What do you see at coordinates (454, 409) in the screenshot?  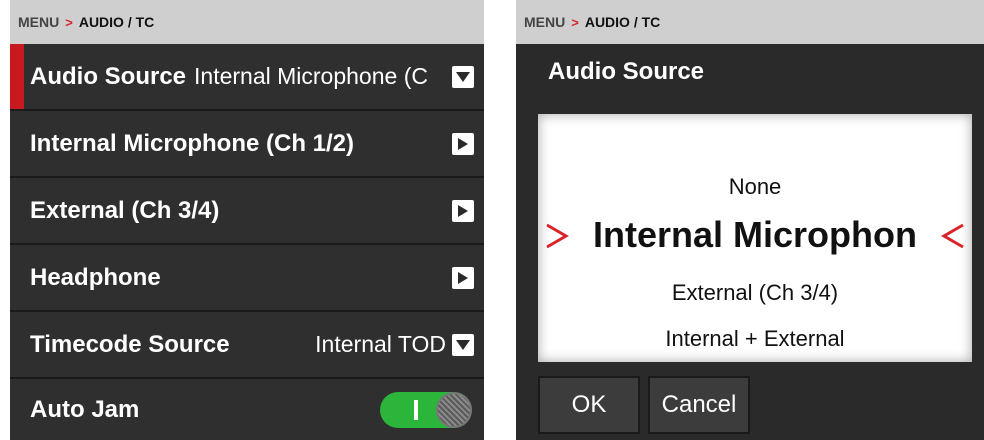 I see `toggle-knob` at bounding box center [454, 409].